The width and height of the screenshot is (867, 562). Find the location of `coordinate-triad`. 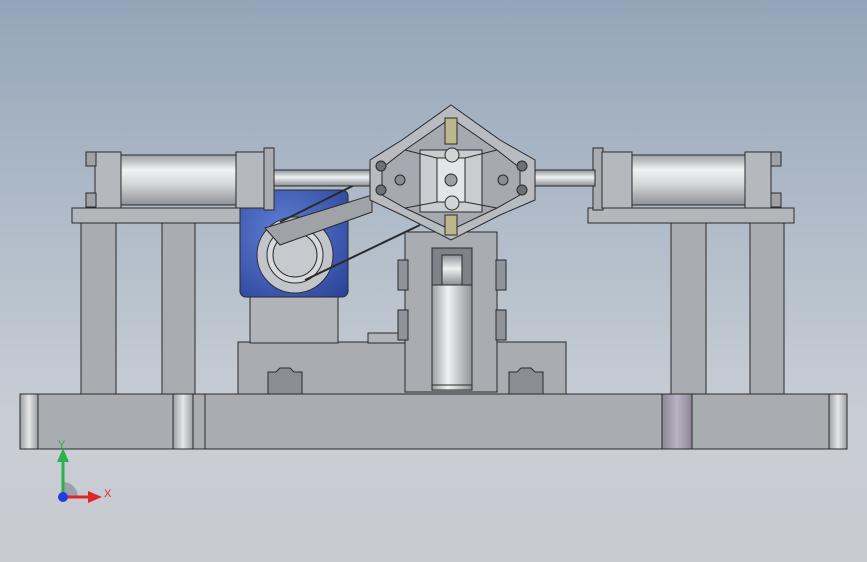

coordinate-triad is located at coordinates (79, 475).